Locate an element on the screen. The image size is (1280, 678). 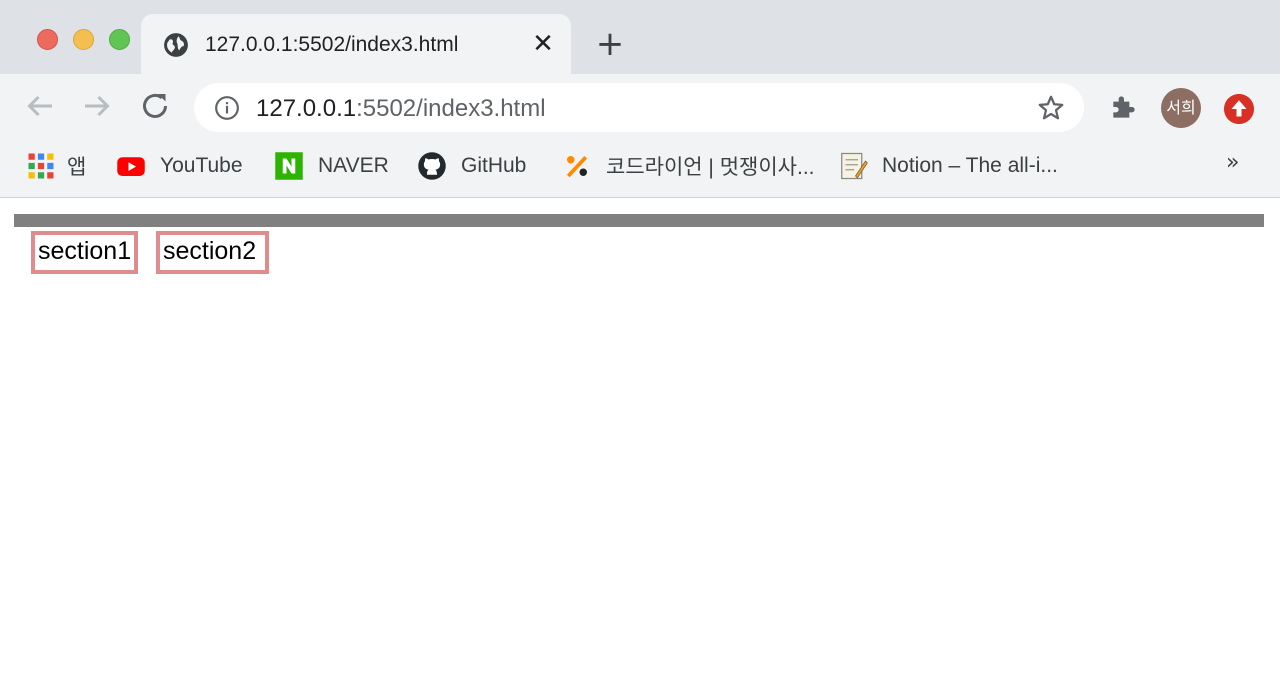
section-box-2: section2 is located at coordinates (212, 252).